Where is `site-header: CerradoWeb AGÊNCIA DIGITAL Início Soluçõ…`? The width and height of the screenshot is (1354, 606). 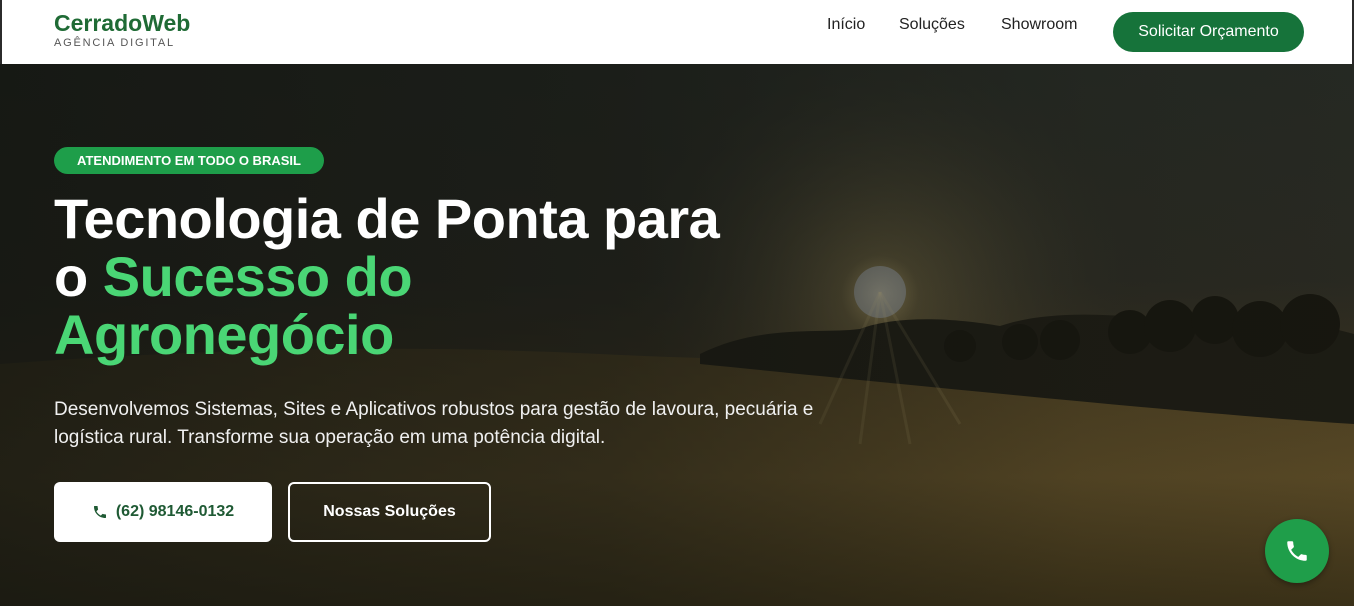
site-header: CerradoWeb AGÊNCIA DIGITAL Início Soluçõ… is located at coordinates (677, 32).